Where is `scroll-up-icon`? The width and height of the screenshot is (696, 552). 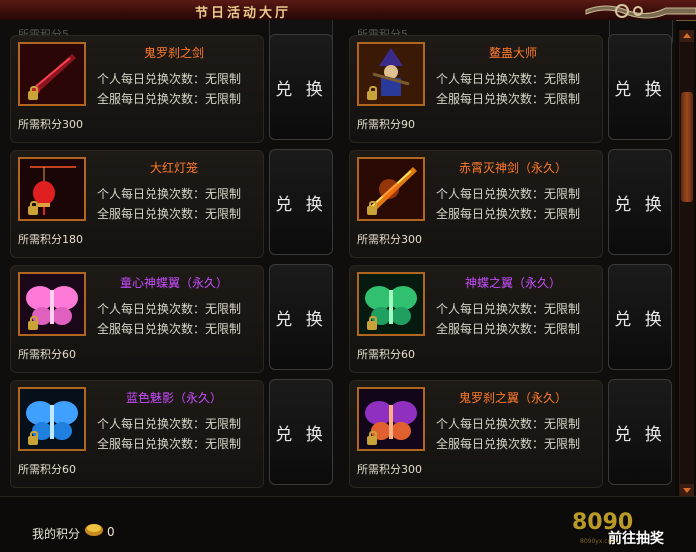
scroll-up-icon is located at coordinates (687, 36).